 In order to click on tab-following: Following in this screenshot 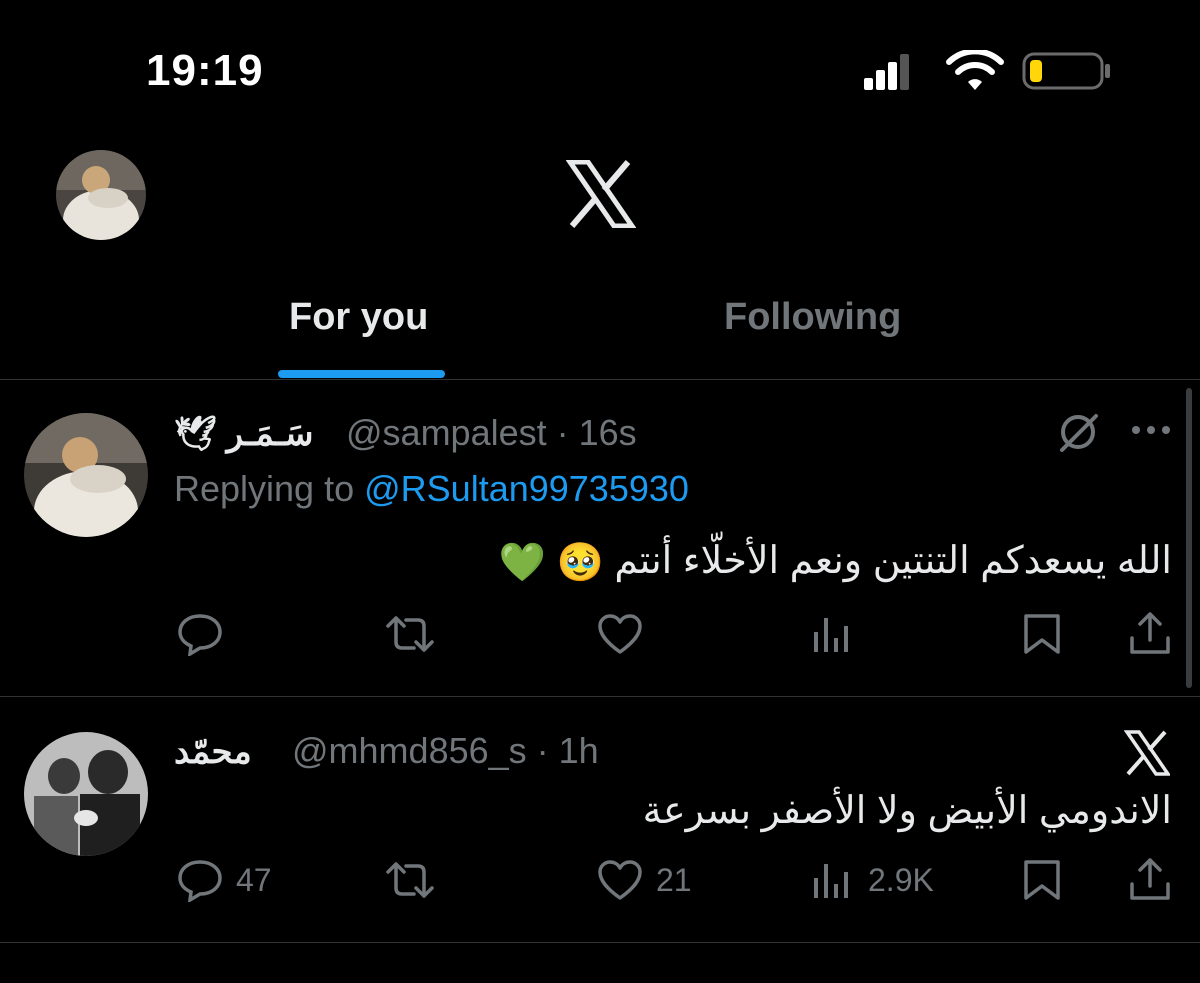, I will do `click(812, 317)`.